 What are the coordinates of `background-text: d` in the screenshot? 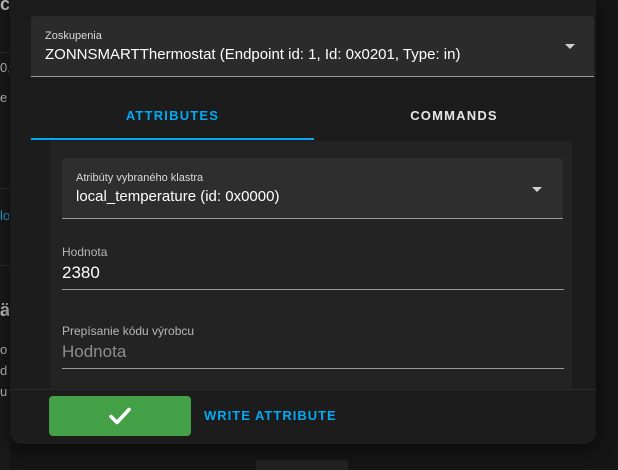 It's located at (4, 370).